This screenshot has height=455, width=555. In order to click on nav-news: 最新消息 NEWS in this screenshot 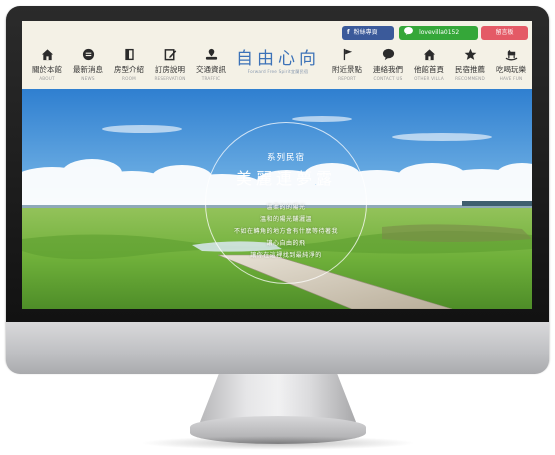, I will do `click(88, 67)`.